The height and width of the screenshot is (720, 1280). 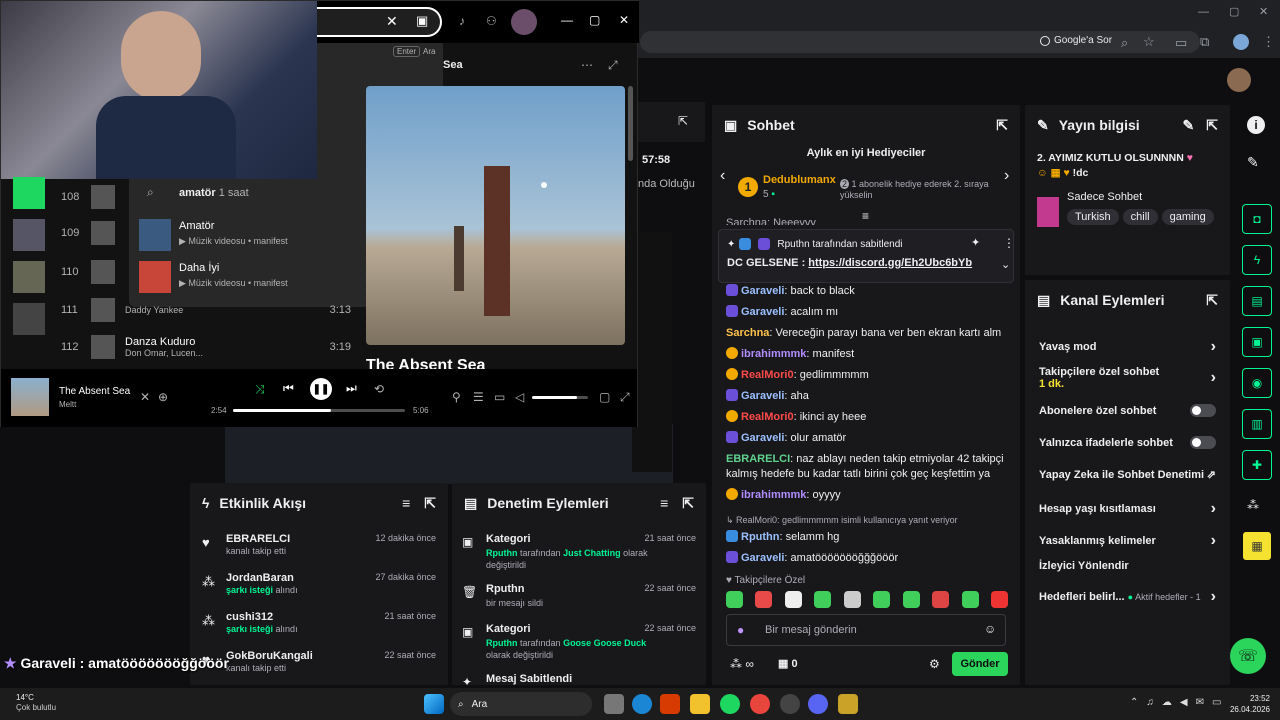 I want to click on gifter-name: Dedublumanx, so click(x=799, y=180).